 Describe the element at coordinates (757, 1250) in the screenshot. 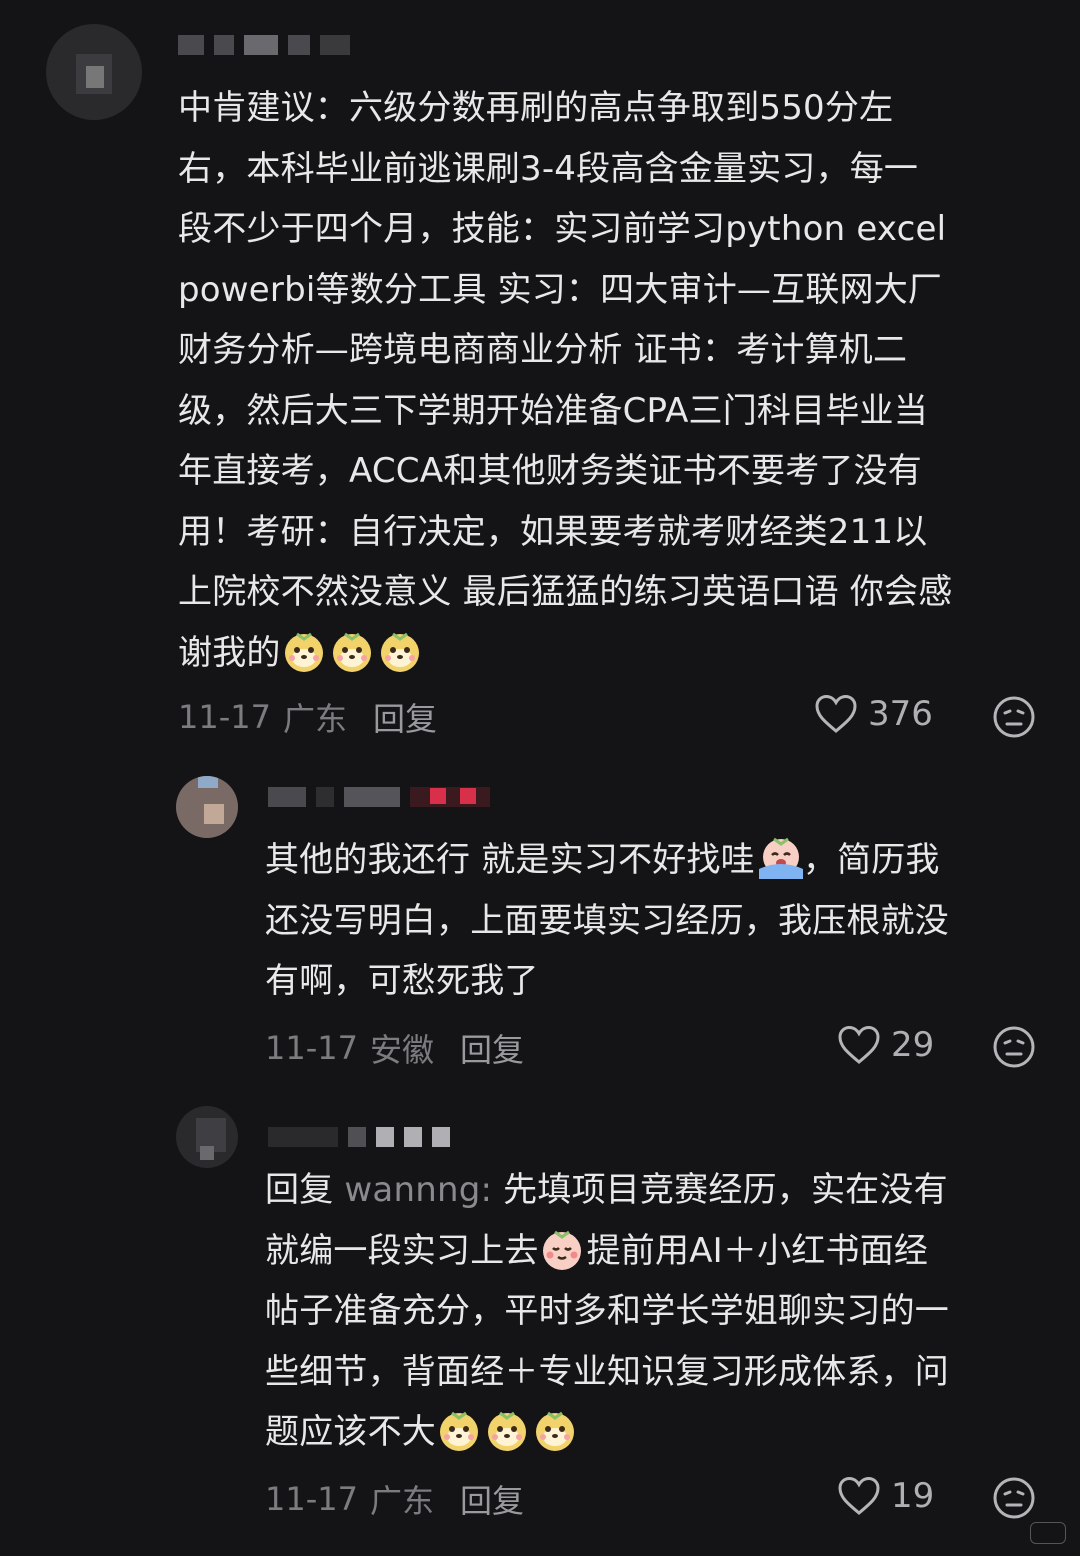

I see `comment-line-text: 提前用AI＋小红书面经` at that location.